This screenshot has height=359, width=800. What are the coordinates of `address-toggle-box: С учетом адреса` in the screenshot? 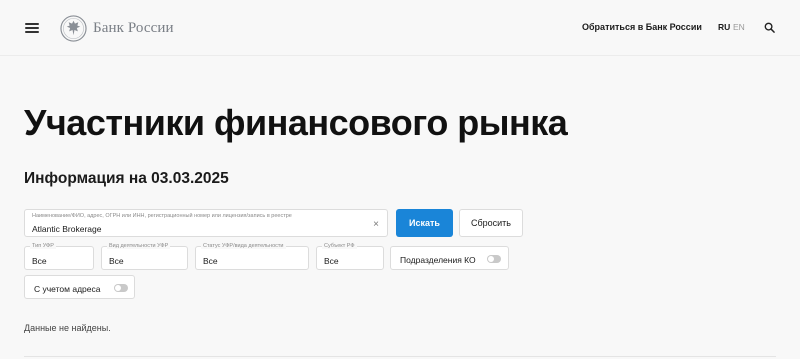 It's located at (79, 287).